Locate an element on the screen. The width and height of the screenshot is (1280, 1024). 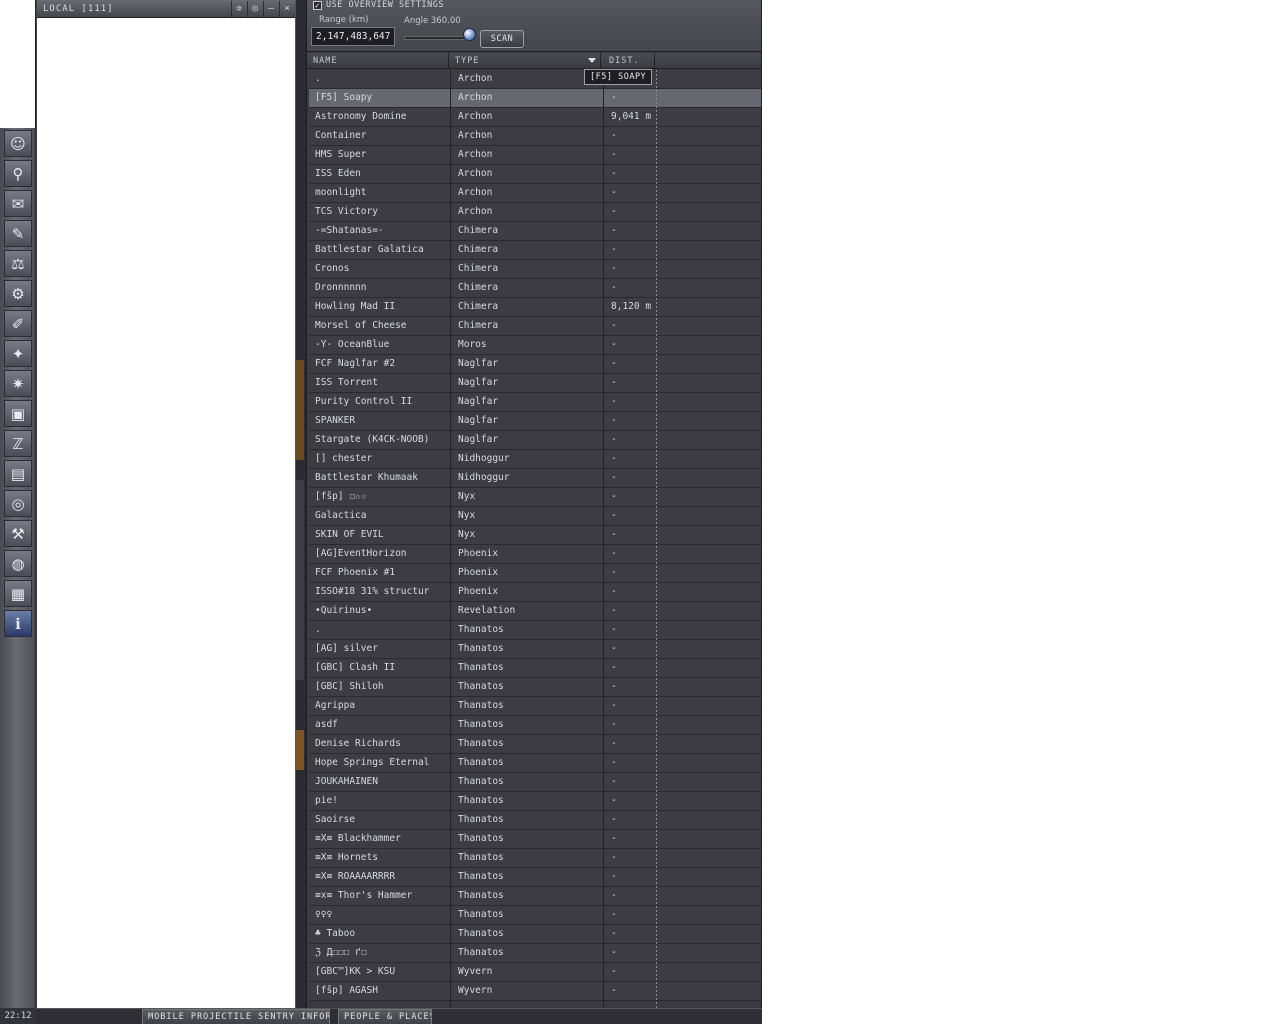
row-name: [GBC] Clash II is located at coordinates (355, 667).